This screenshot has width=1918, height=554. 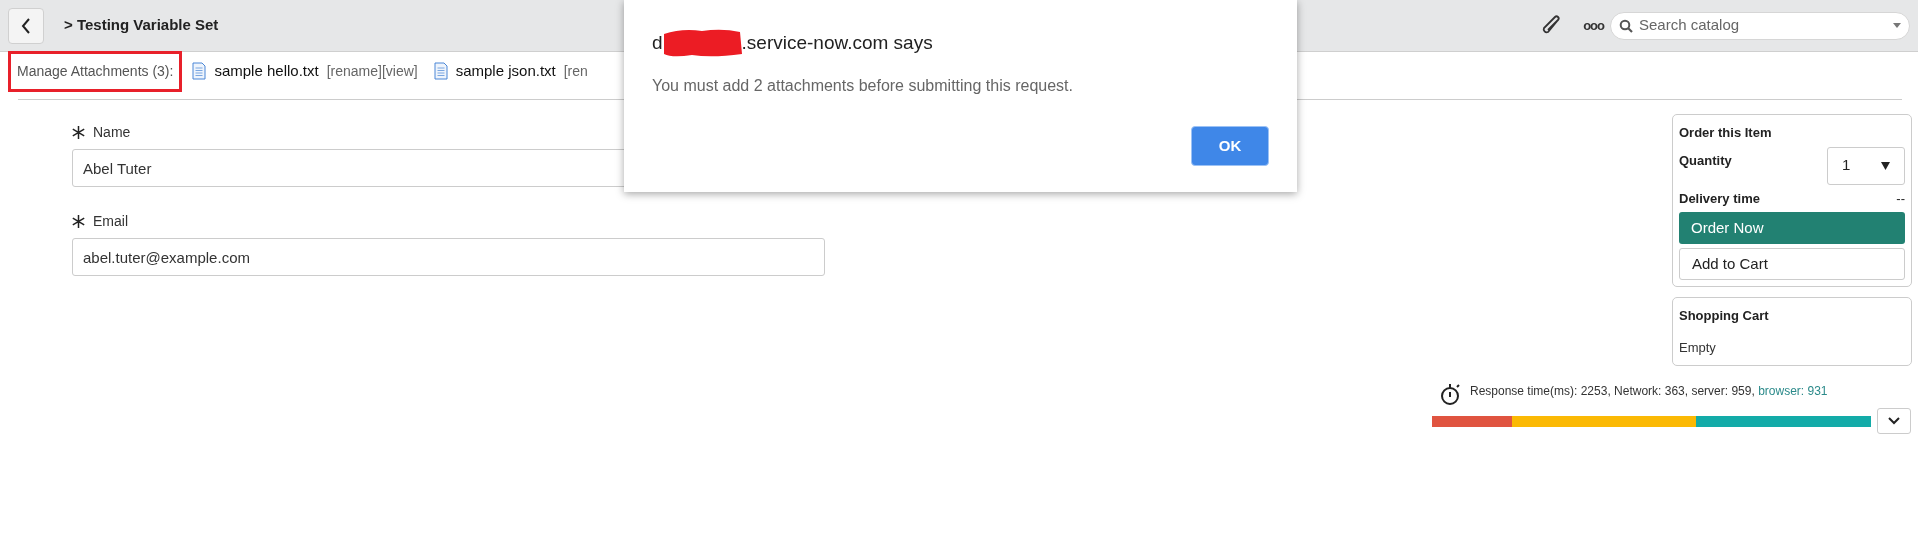 What do you see at coordinates (863, 86) in the screenshot?
I see `dialog-message: You must add 2 attachments before submitting this request.` at bounding box center [863, 86].